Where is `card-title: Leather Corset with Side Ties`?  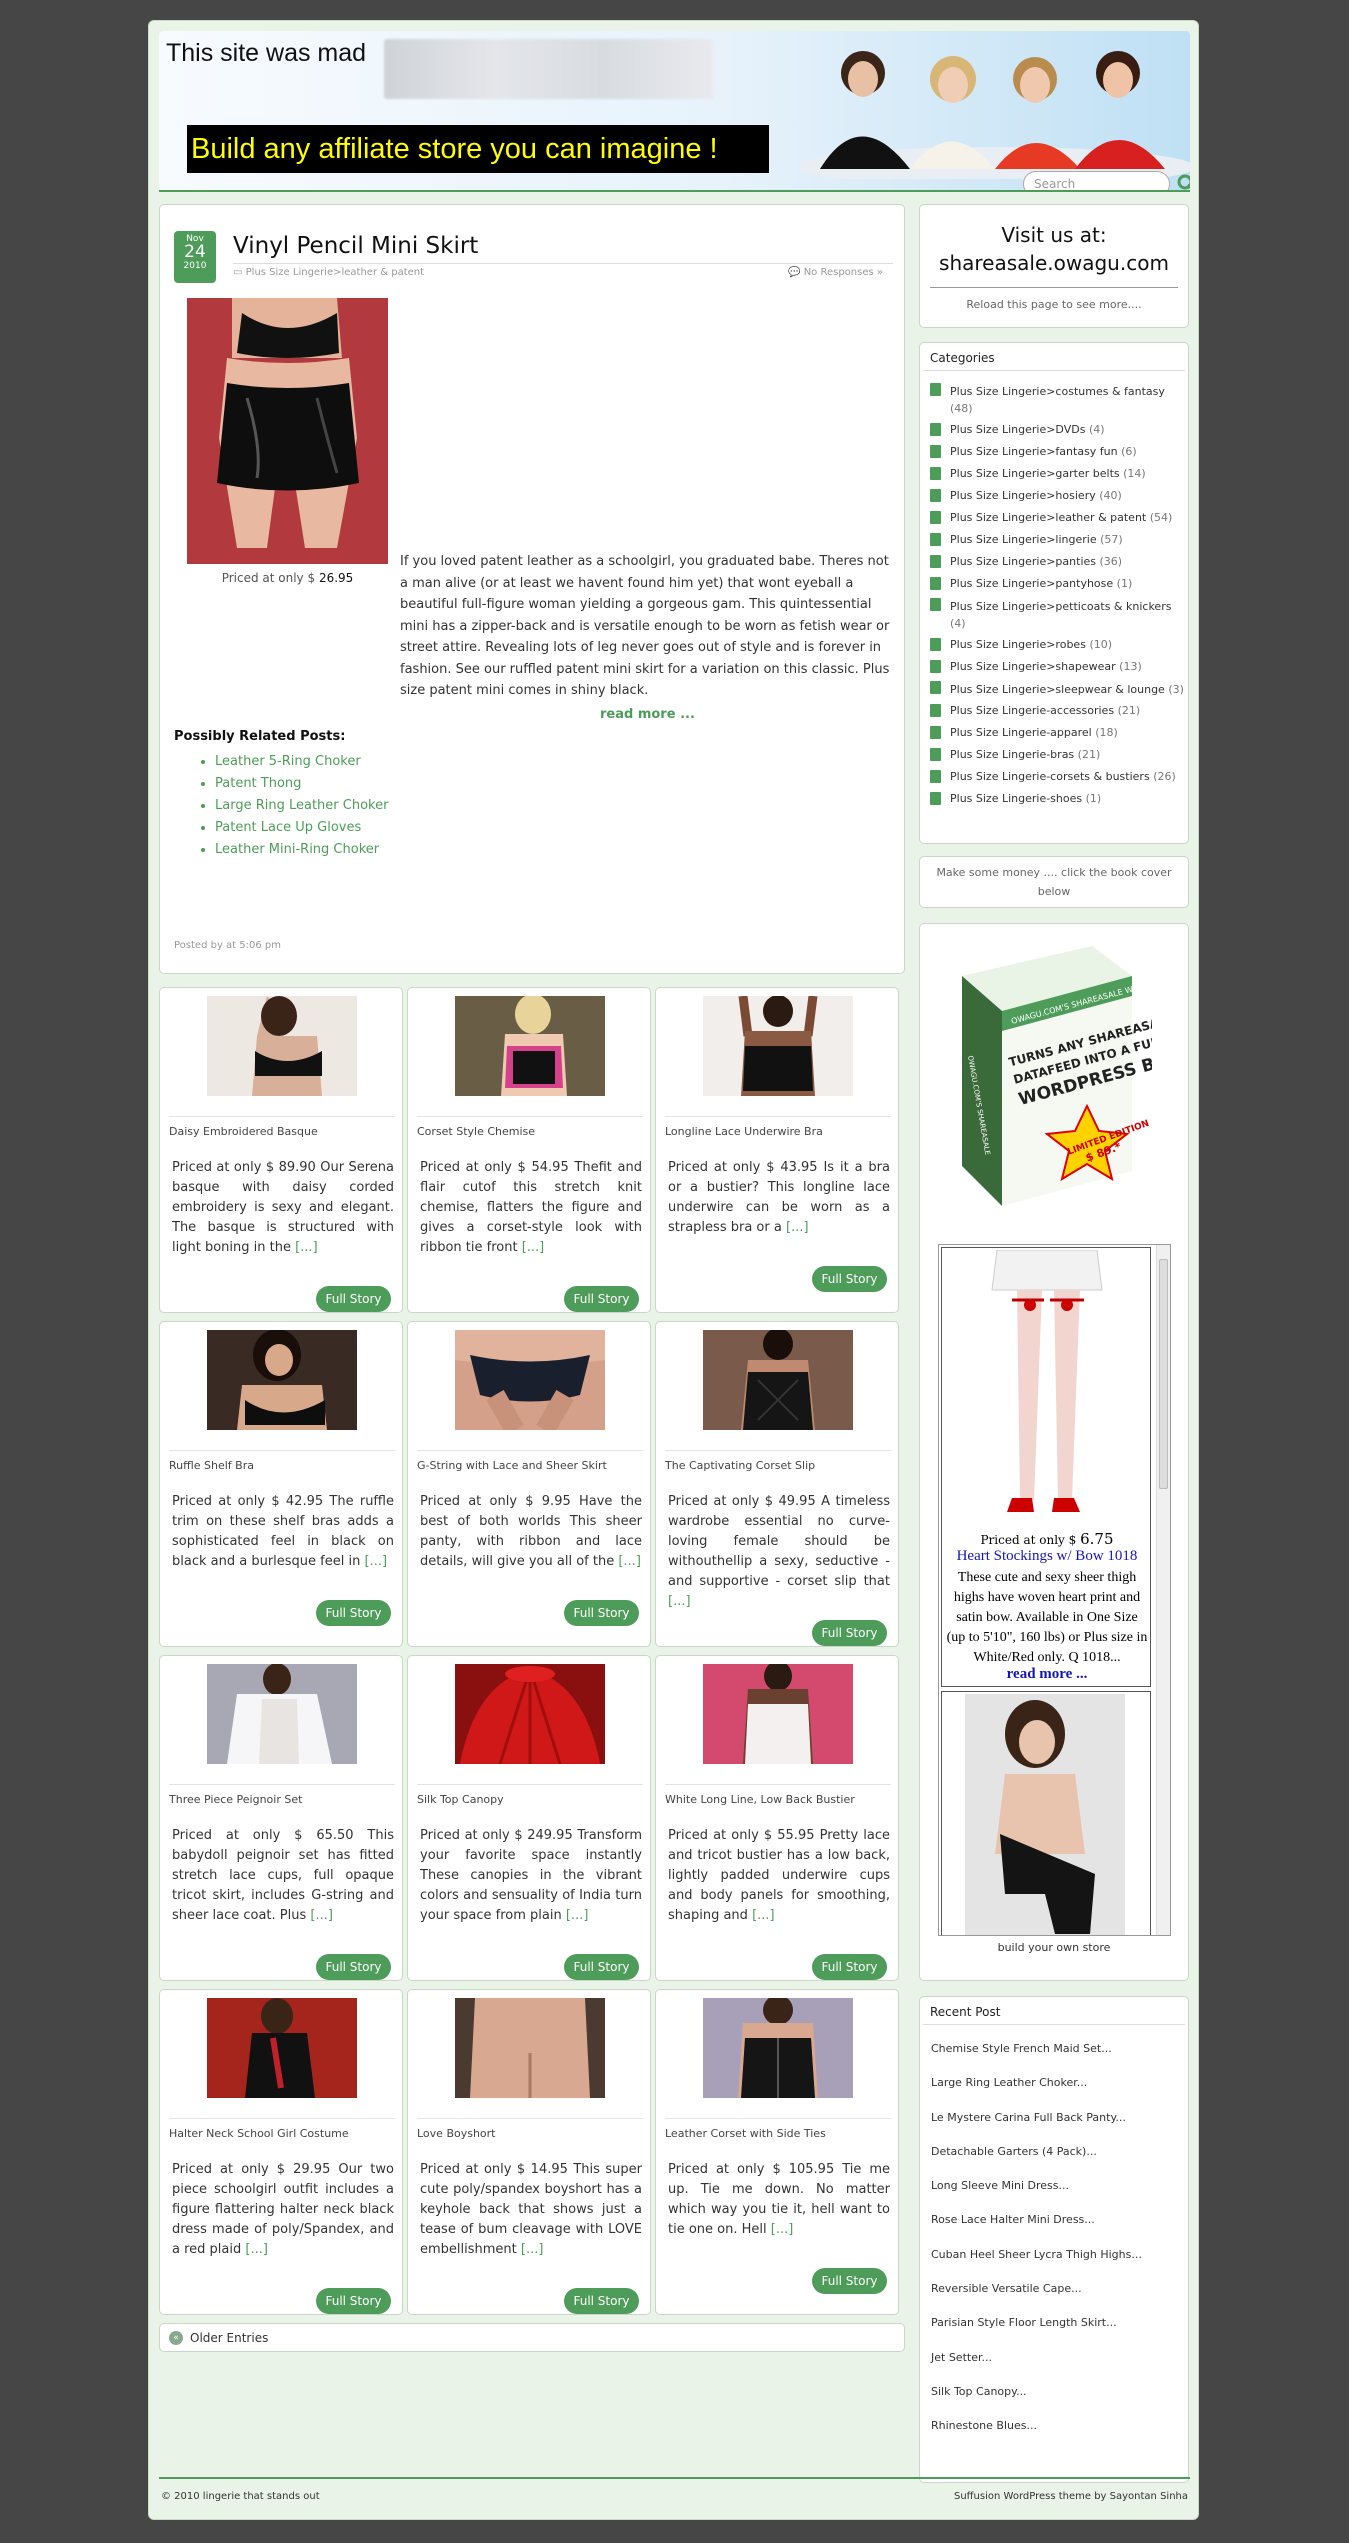
card-title: Leather Corset with Side Ties is located at coordinates (778, 2129).